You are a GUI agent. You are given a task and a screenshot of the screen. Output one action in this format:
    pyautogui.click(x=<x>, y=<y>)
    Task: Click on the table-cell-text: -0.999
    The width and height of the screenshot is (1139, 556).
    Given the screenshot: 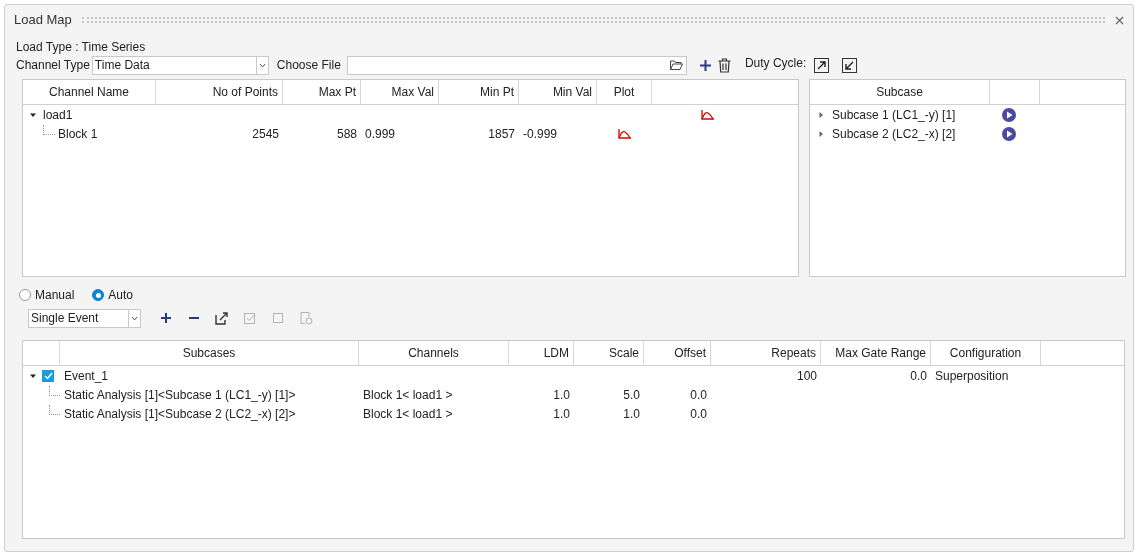 What is the action you would take?
    pyautogui.click(x=540, y=134)
    